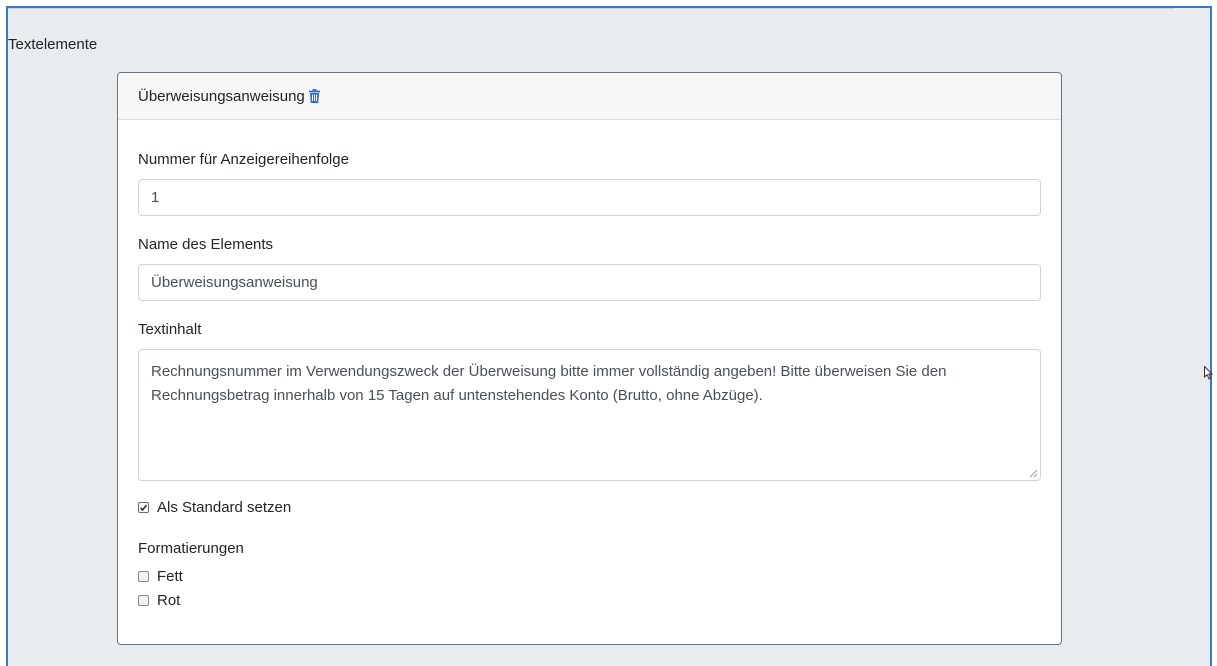 The width and height of the screenshot is (1217, 666). I want to click on default-checkbox-row: Als Standard setzen, so click(214, 507).